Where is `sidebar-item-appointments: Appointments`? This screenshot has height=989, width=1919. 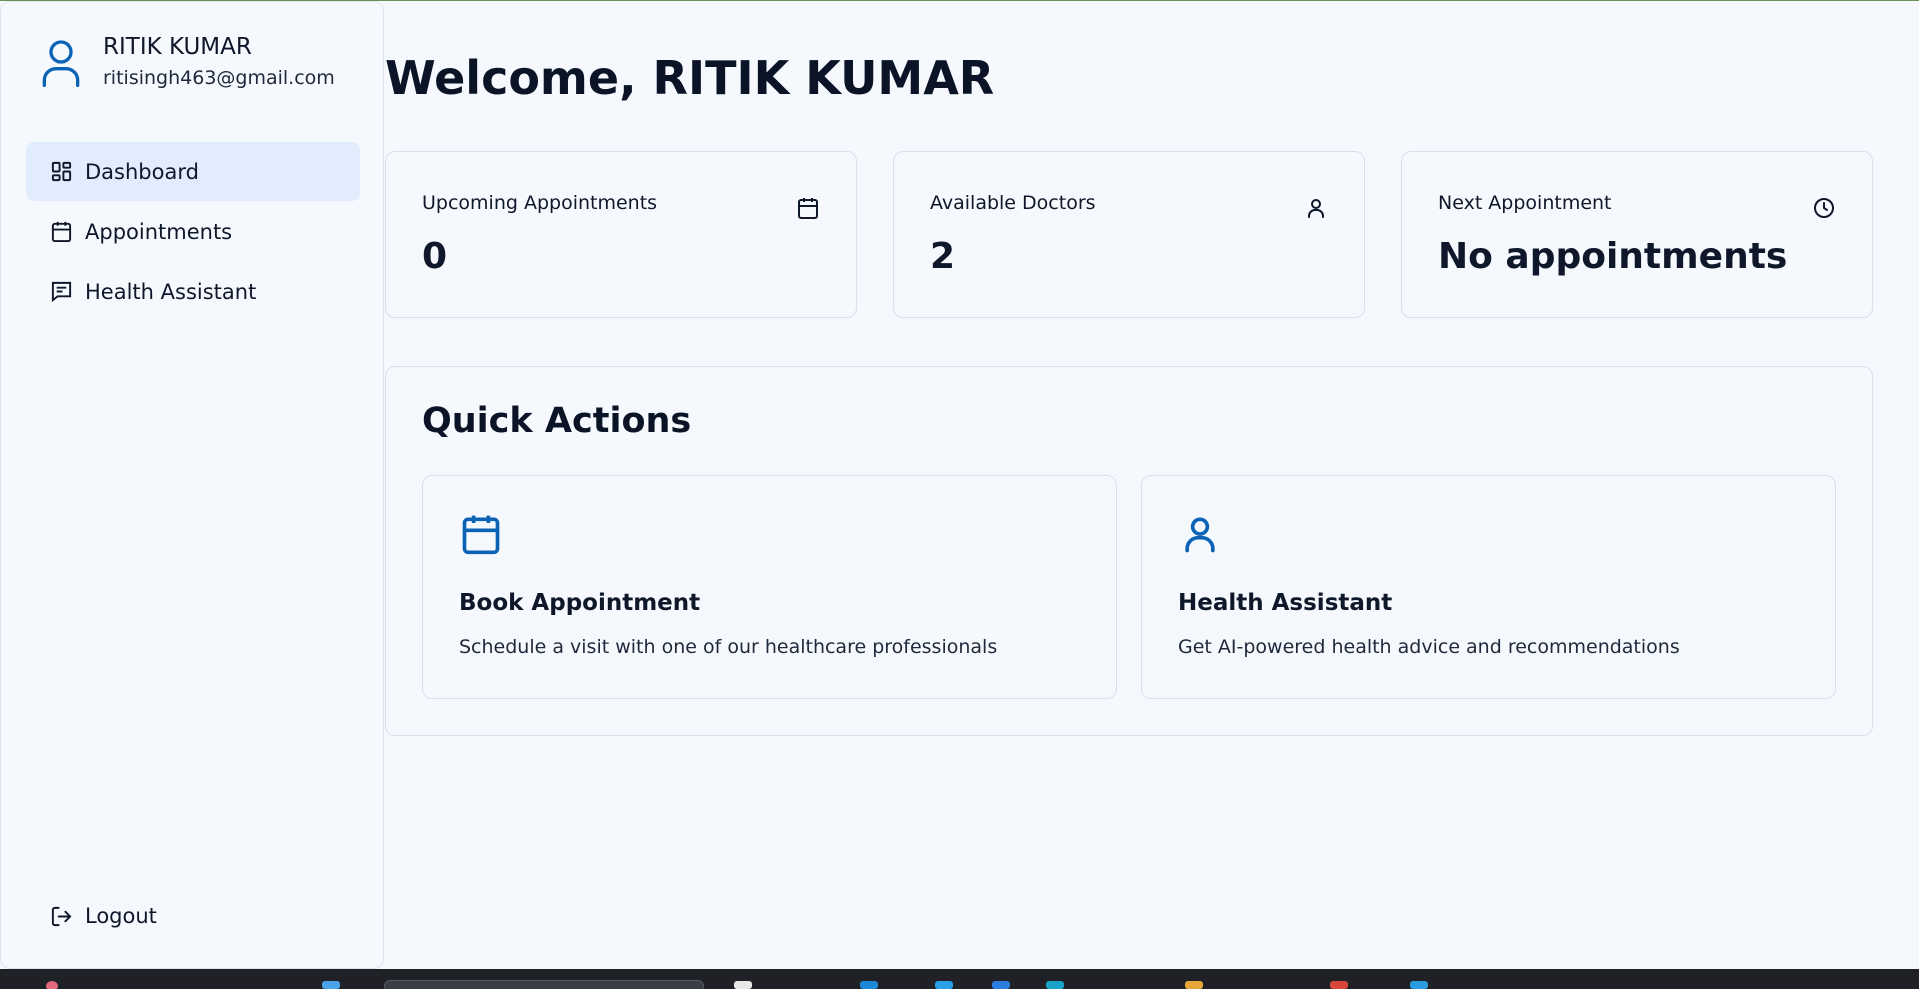
sidebar-item-appointments: Appointments is located at coordinates (193, 231).